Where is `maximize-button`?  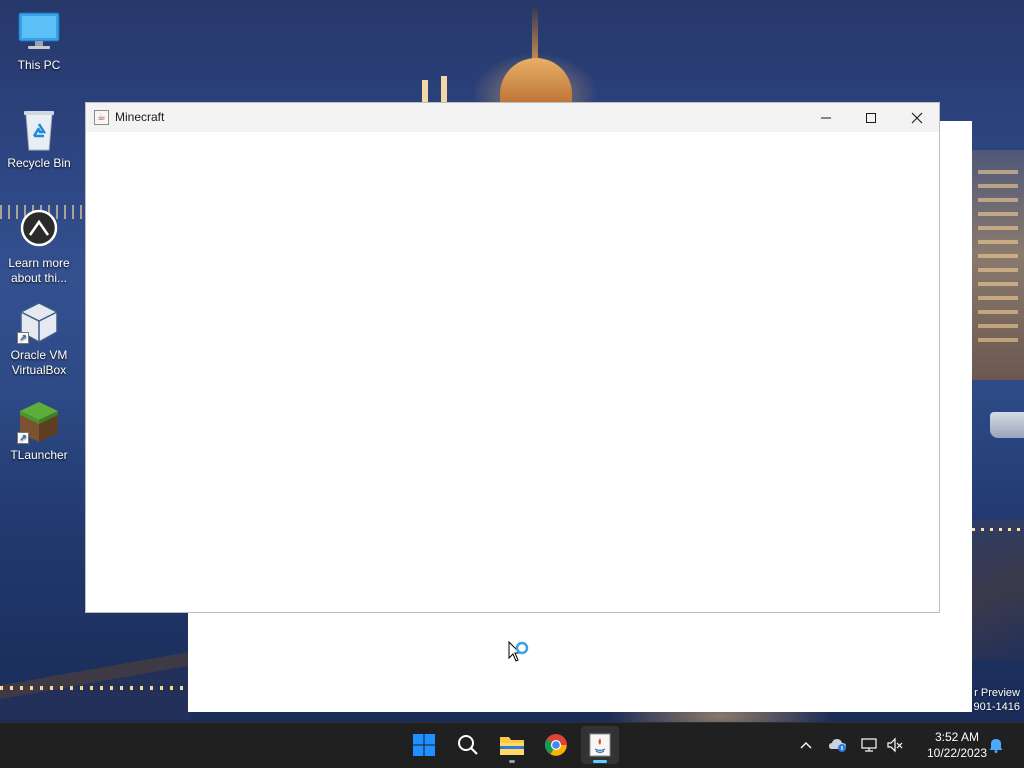 maximize-button is located at coordinates (871, 117).